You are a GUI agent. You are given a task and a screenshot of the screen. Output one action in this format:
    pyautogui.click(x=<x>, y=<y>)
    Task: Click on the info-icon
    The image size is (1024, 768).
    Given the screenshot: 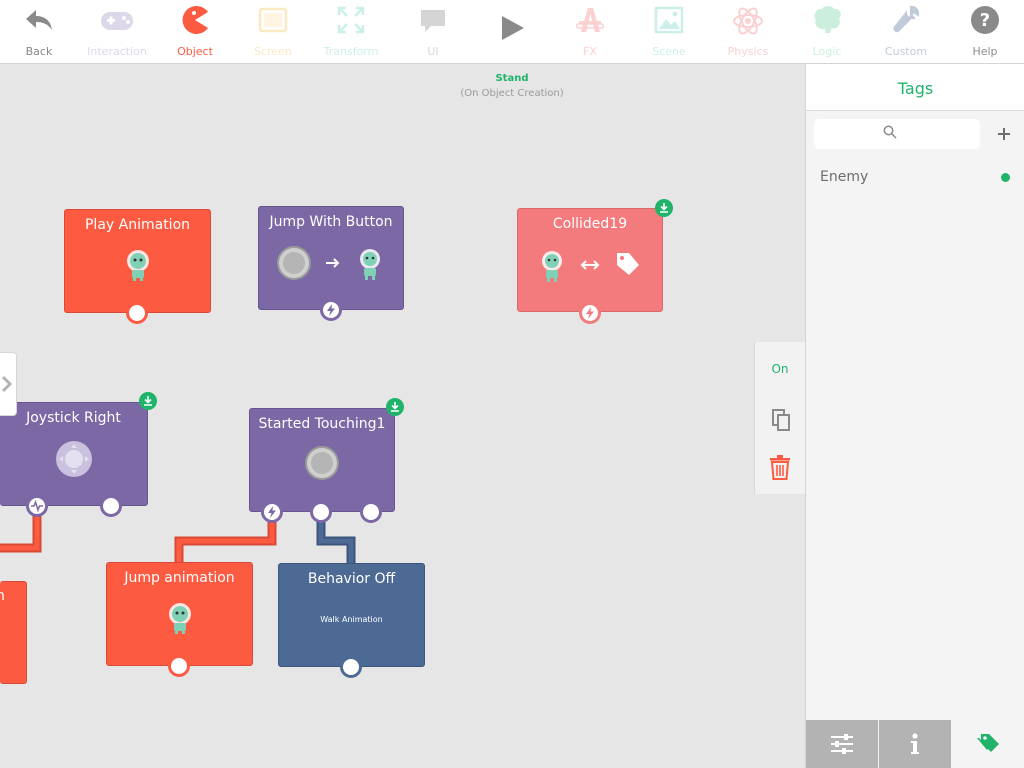 What is the action you would take?
    pyautogui.click(x=915, y=743)
    